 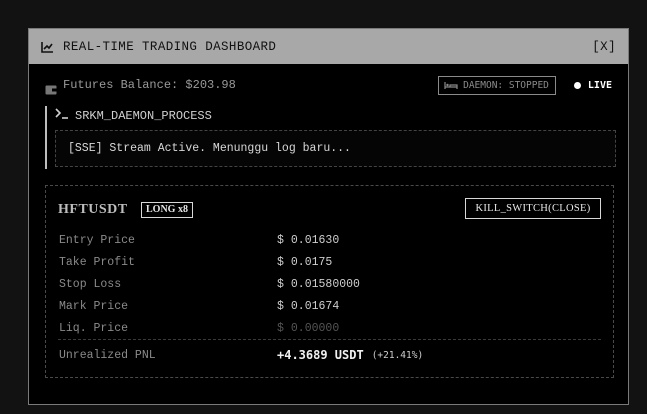 I want to click on kill-switch-button: KILL_SWITCH(CLOSE), so click(x=533, y=208).